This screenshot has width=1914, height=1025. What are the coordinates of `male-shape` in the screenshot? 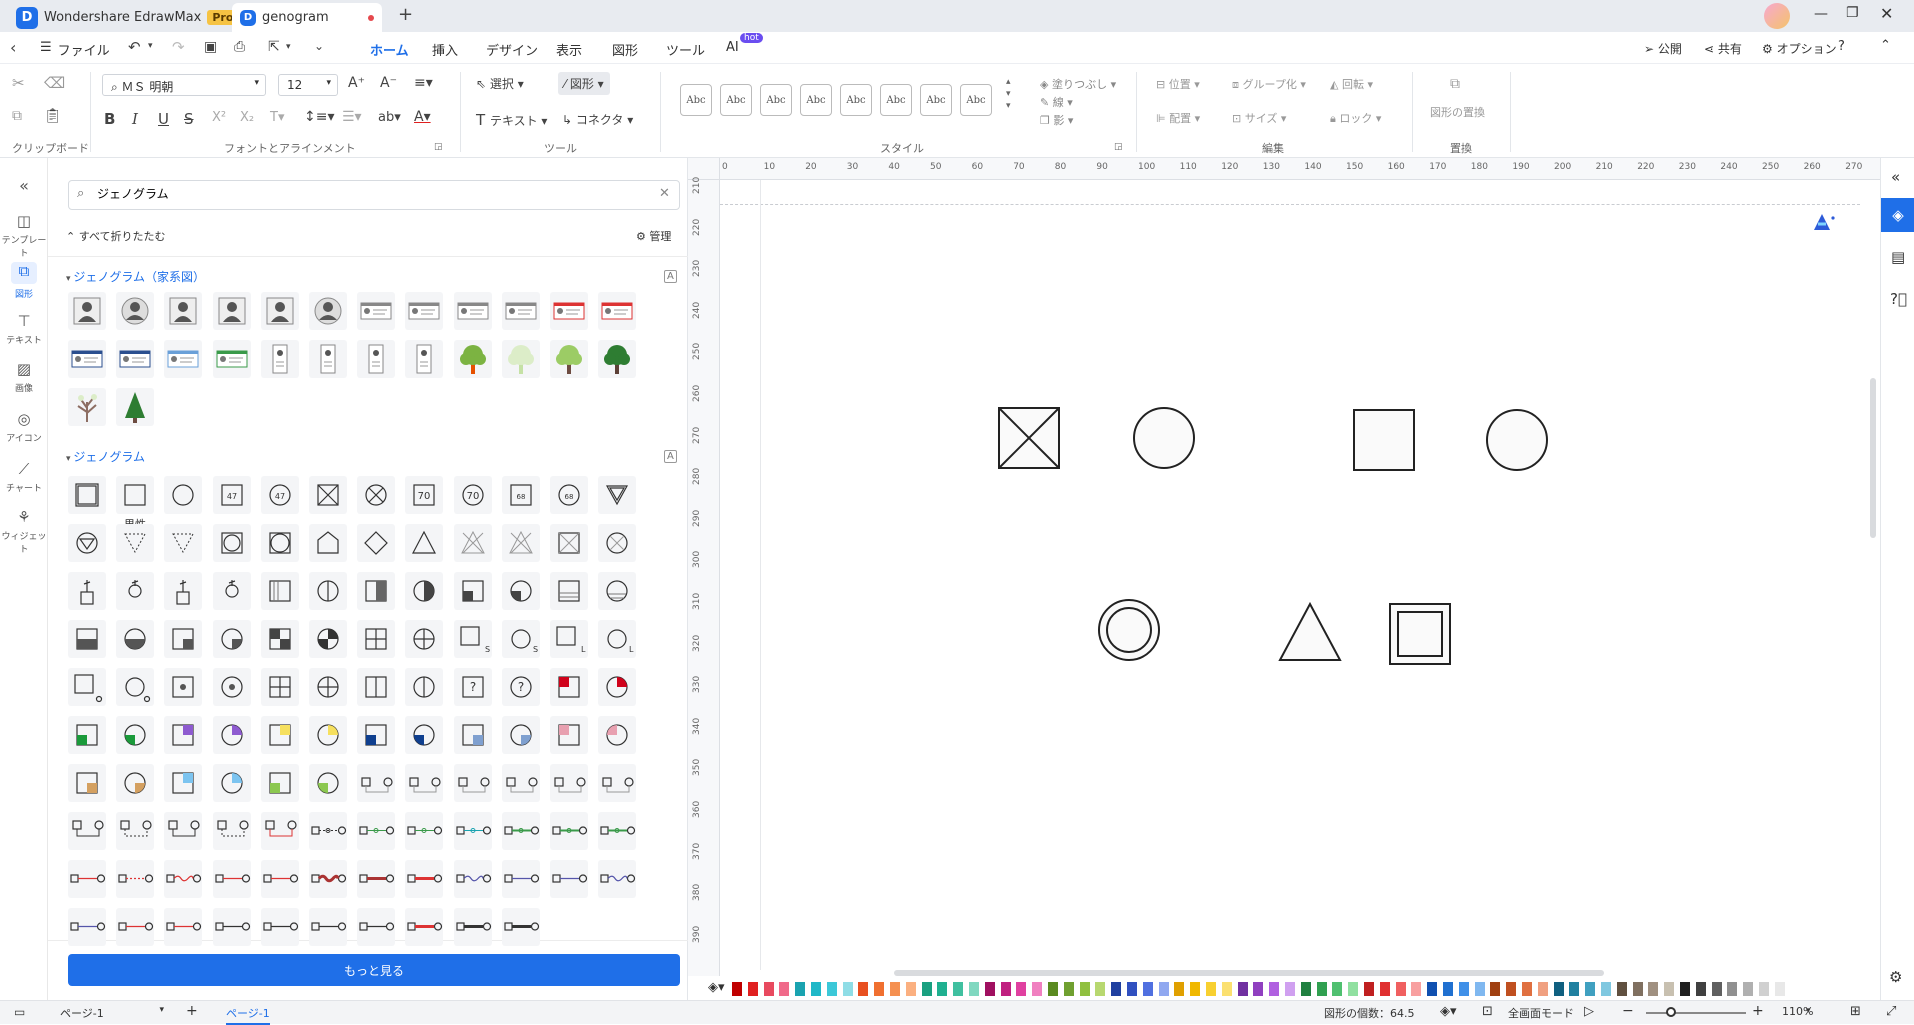 It's located at (1384, 440).